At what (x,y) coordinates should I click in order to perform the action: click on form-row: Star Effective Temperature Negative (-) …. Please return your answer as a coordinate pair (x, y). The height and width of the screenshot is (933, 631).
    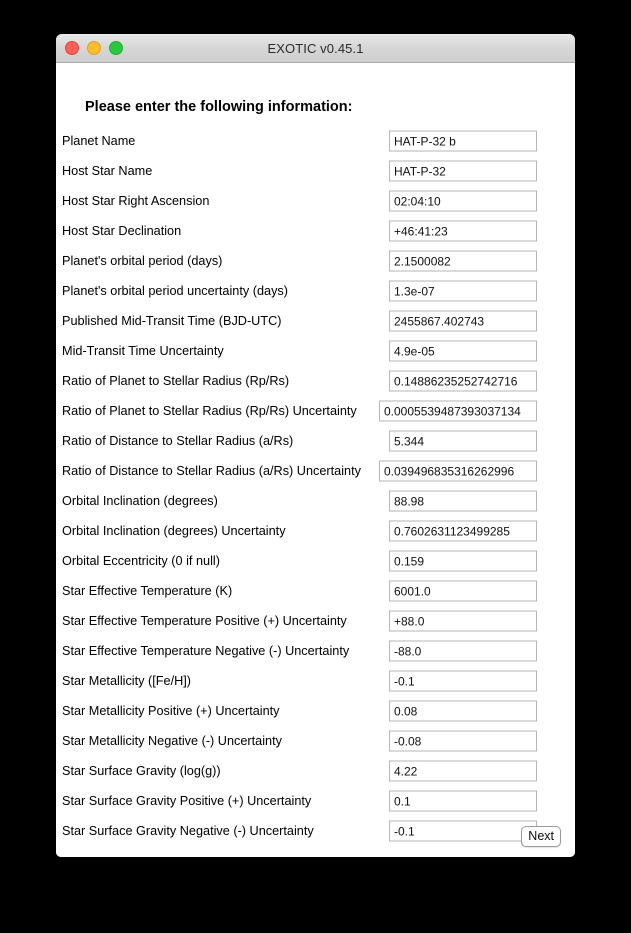
    Looking at the image, I should click on (315, 651).